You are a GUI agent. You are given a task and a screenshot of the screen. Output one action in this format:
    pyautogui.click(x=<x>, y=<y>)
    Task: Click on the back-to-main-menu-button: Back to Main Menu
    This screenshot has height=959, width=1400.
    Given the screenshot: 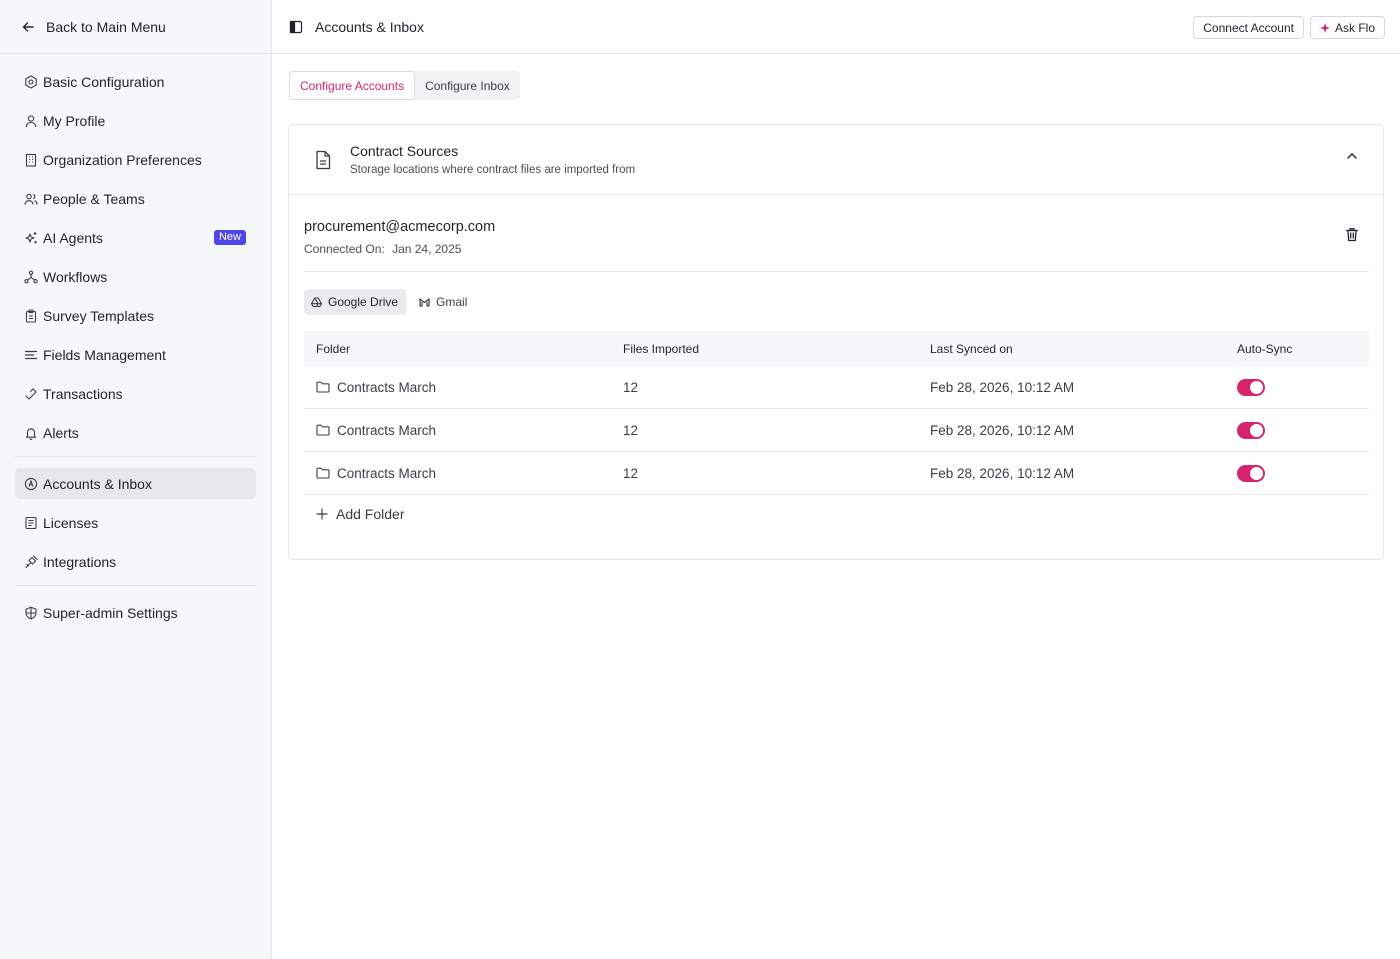 What is the action you would take?
    pyautogui.click(x=135, y=27)
    